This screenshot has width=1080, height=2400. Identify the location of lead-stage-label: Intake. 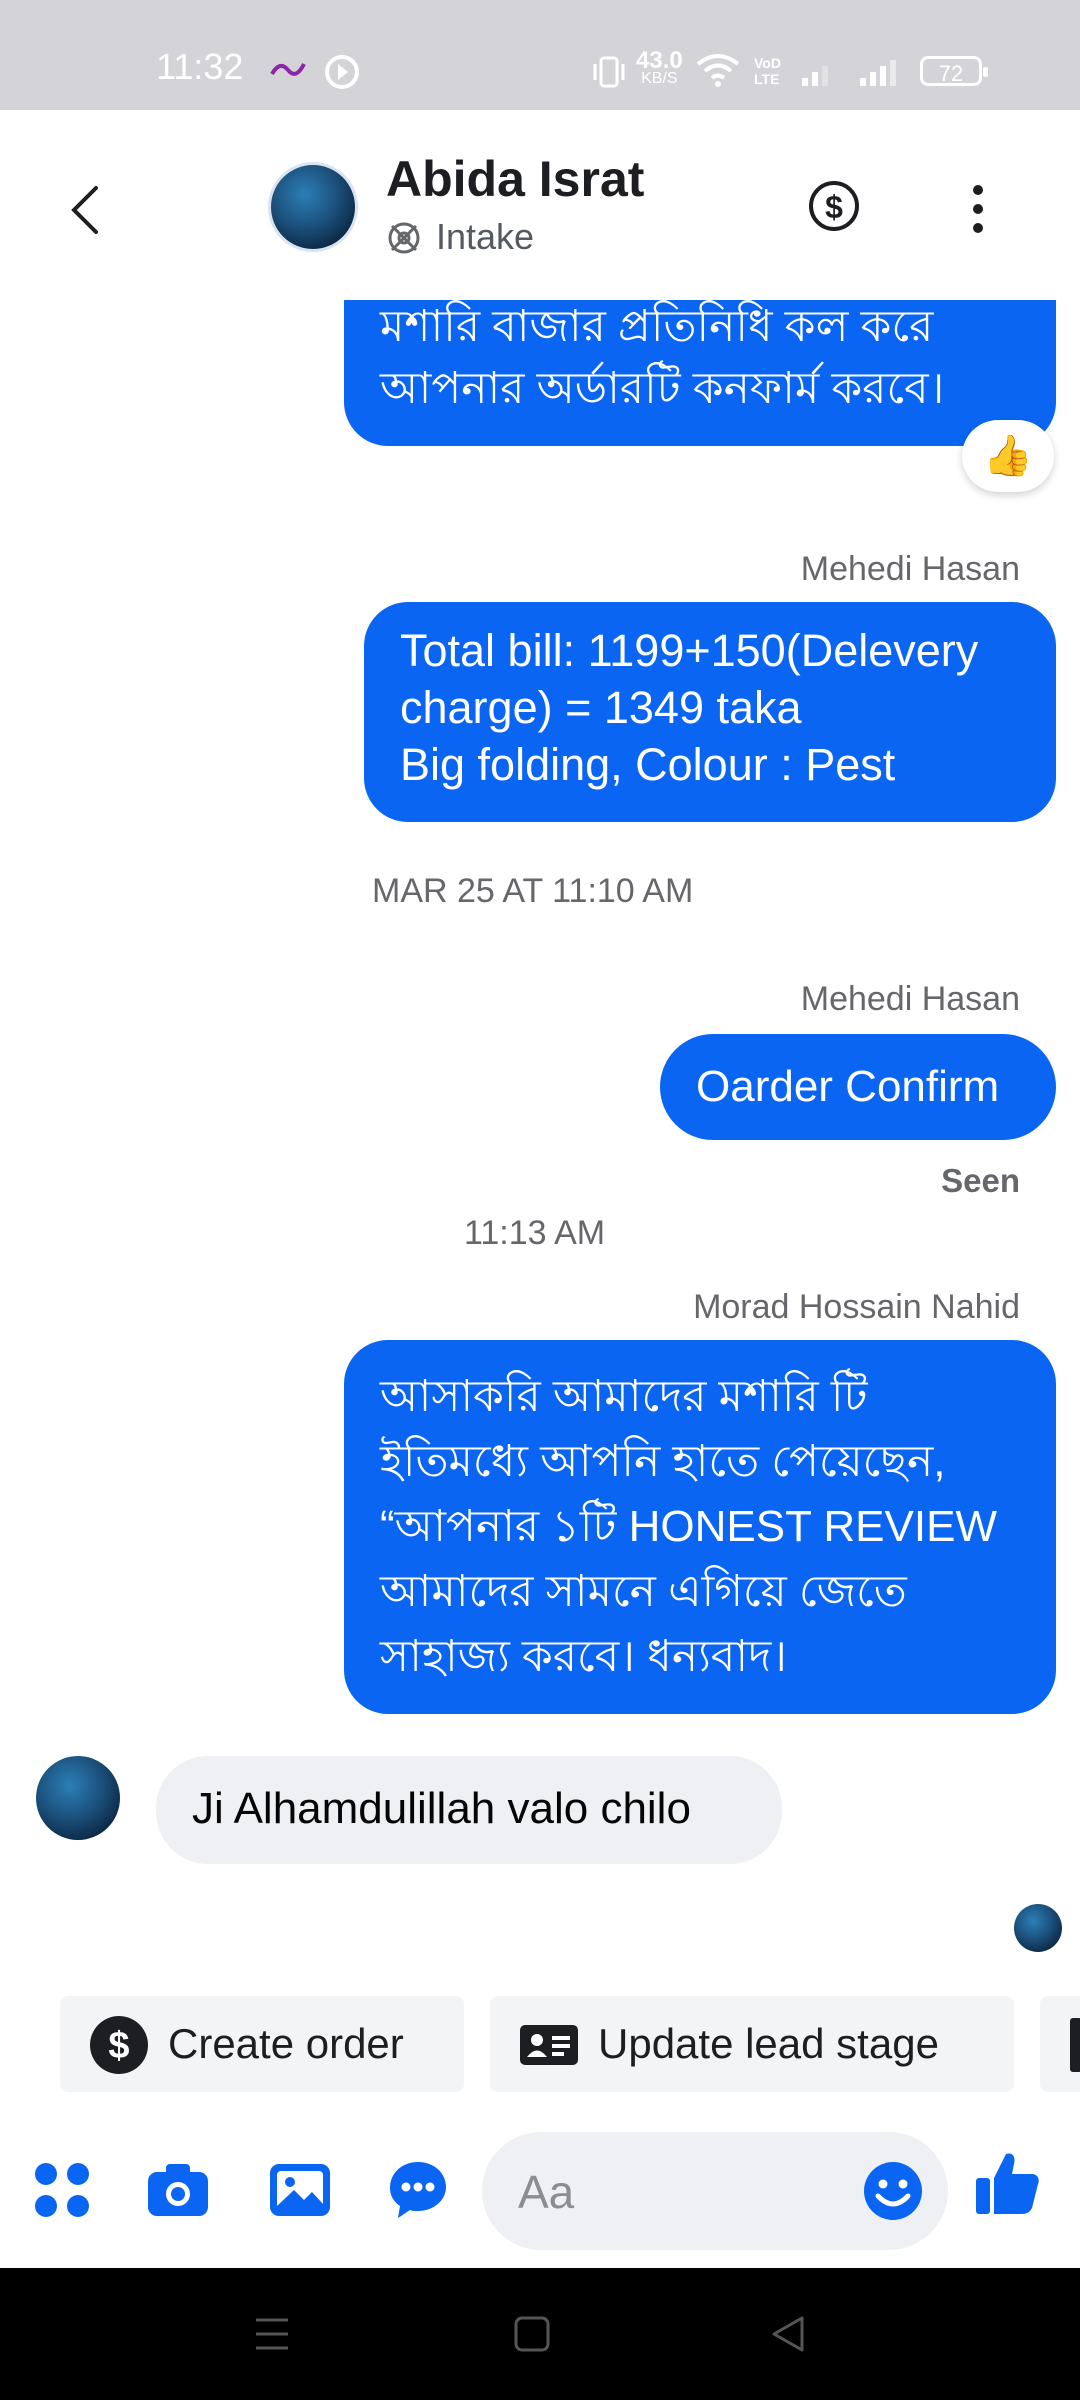
(485, 237).